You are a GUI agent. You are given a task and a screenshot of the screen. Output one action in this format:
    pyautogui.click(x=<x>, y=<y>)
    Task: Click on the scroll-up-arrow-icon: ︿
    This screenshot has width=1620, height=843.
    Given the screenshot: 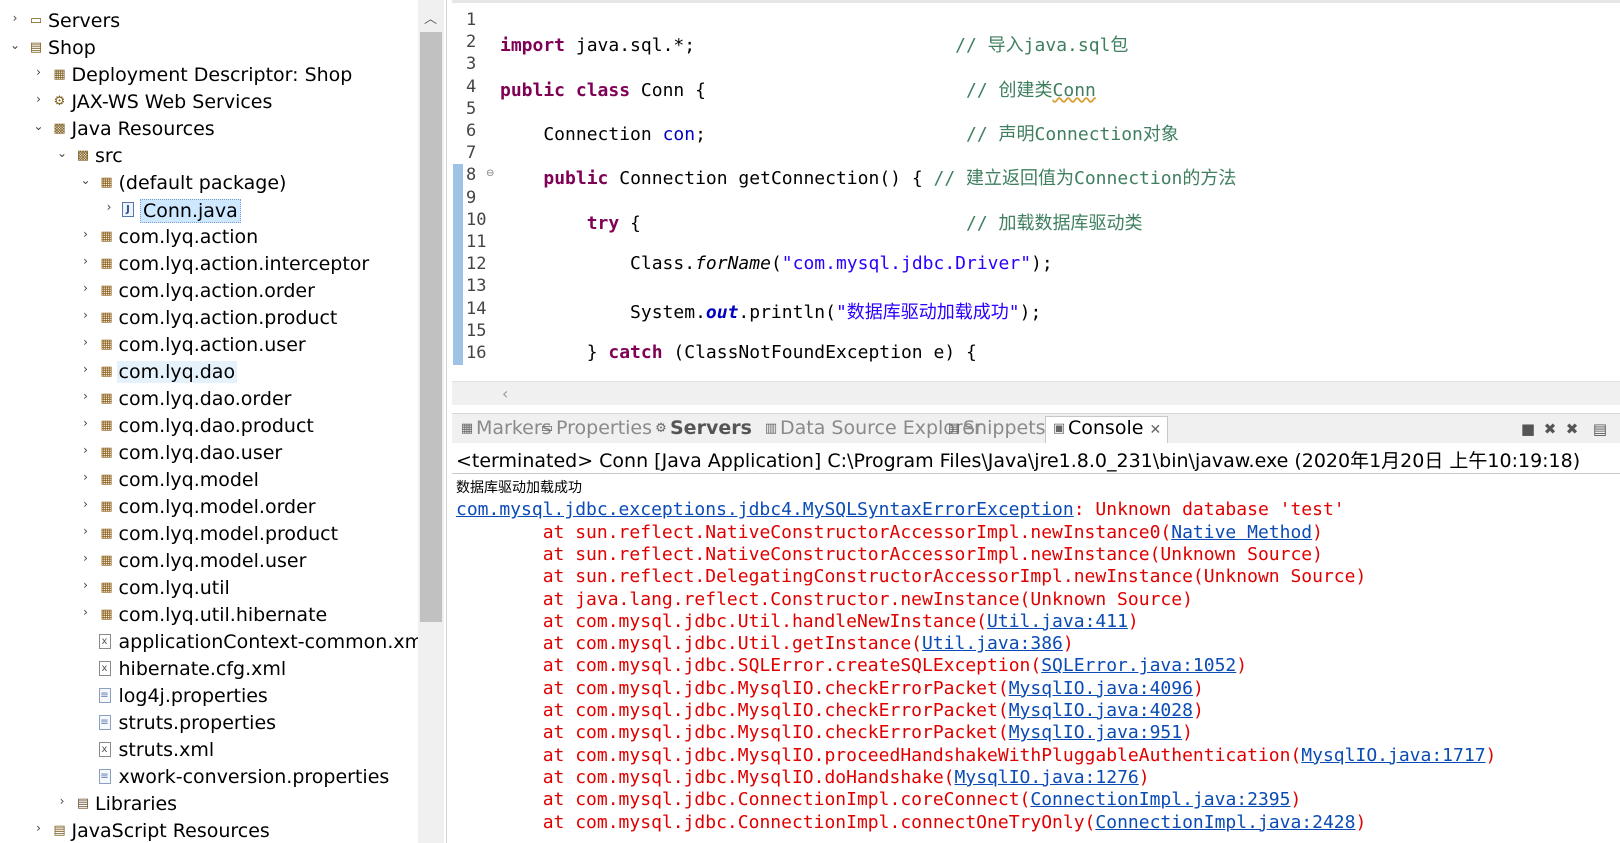 What is the action you would take?
    pyautogui.click(x=430, y=17)
    